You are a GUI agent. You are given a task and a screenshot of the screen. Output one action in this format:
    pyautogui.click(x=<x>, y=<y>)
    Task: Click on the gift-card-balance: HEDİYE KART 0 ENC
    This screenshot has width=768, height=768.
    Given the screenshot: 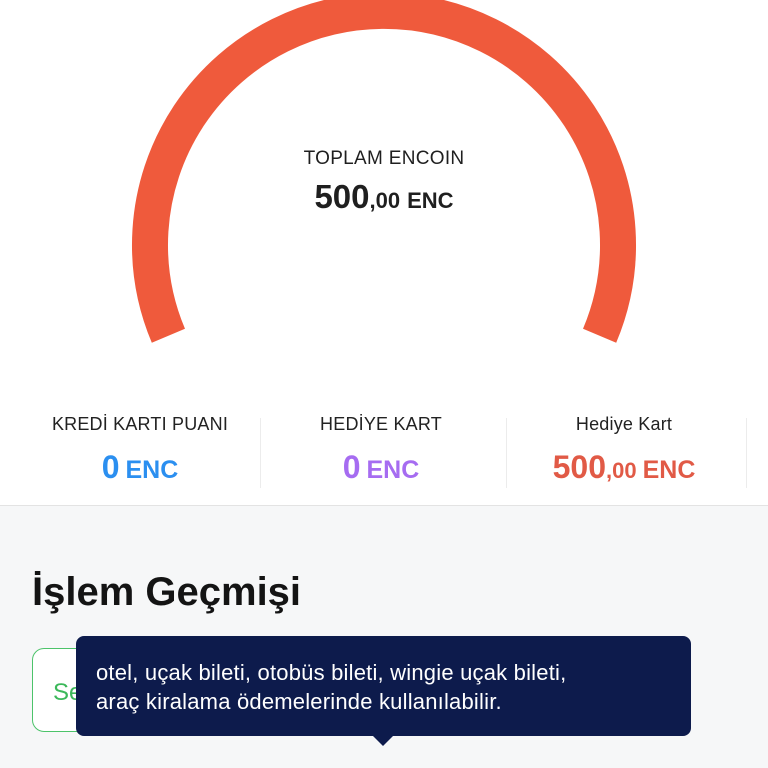 What is the action you would take?
    pyautogui.click(x=381, y=448)
    